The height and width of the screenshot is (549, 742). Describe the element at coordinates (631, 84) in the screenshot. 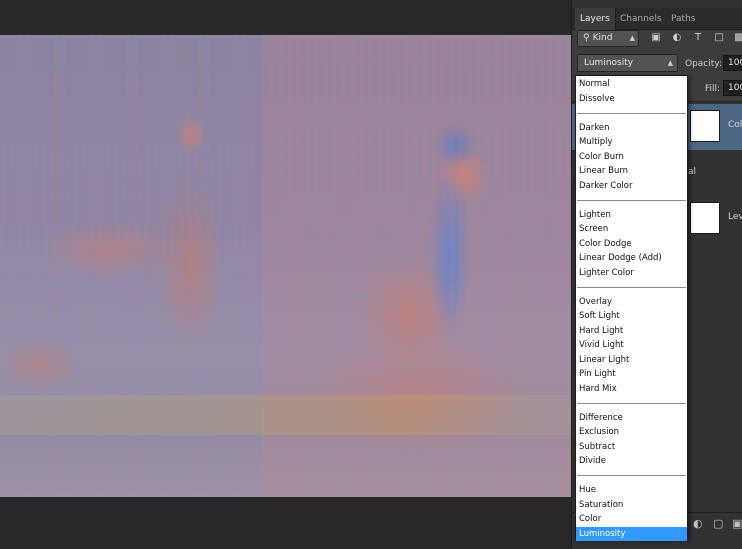

I see `blend-mode-option: Normal` at that location.